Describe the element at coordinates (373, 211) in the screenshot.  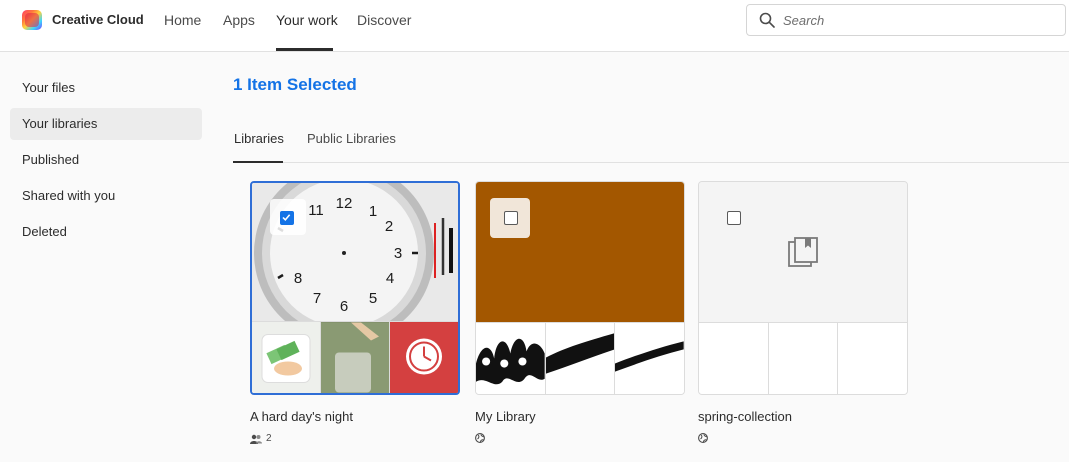
I see `svg-text: 1` at that location.